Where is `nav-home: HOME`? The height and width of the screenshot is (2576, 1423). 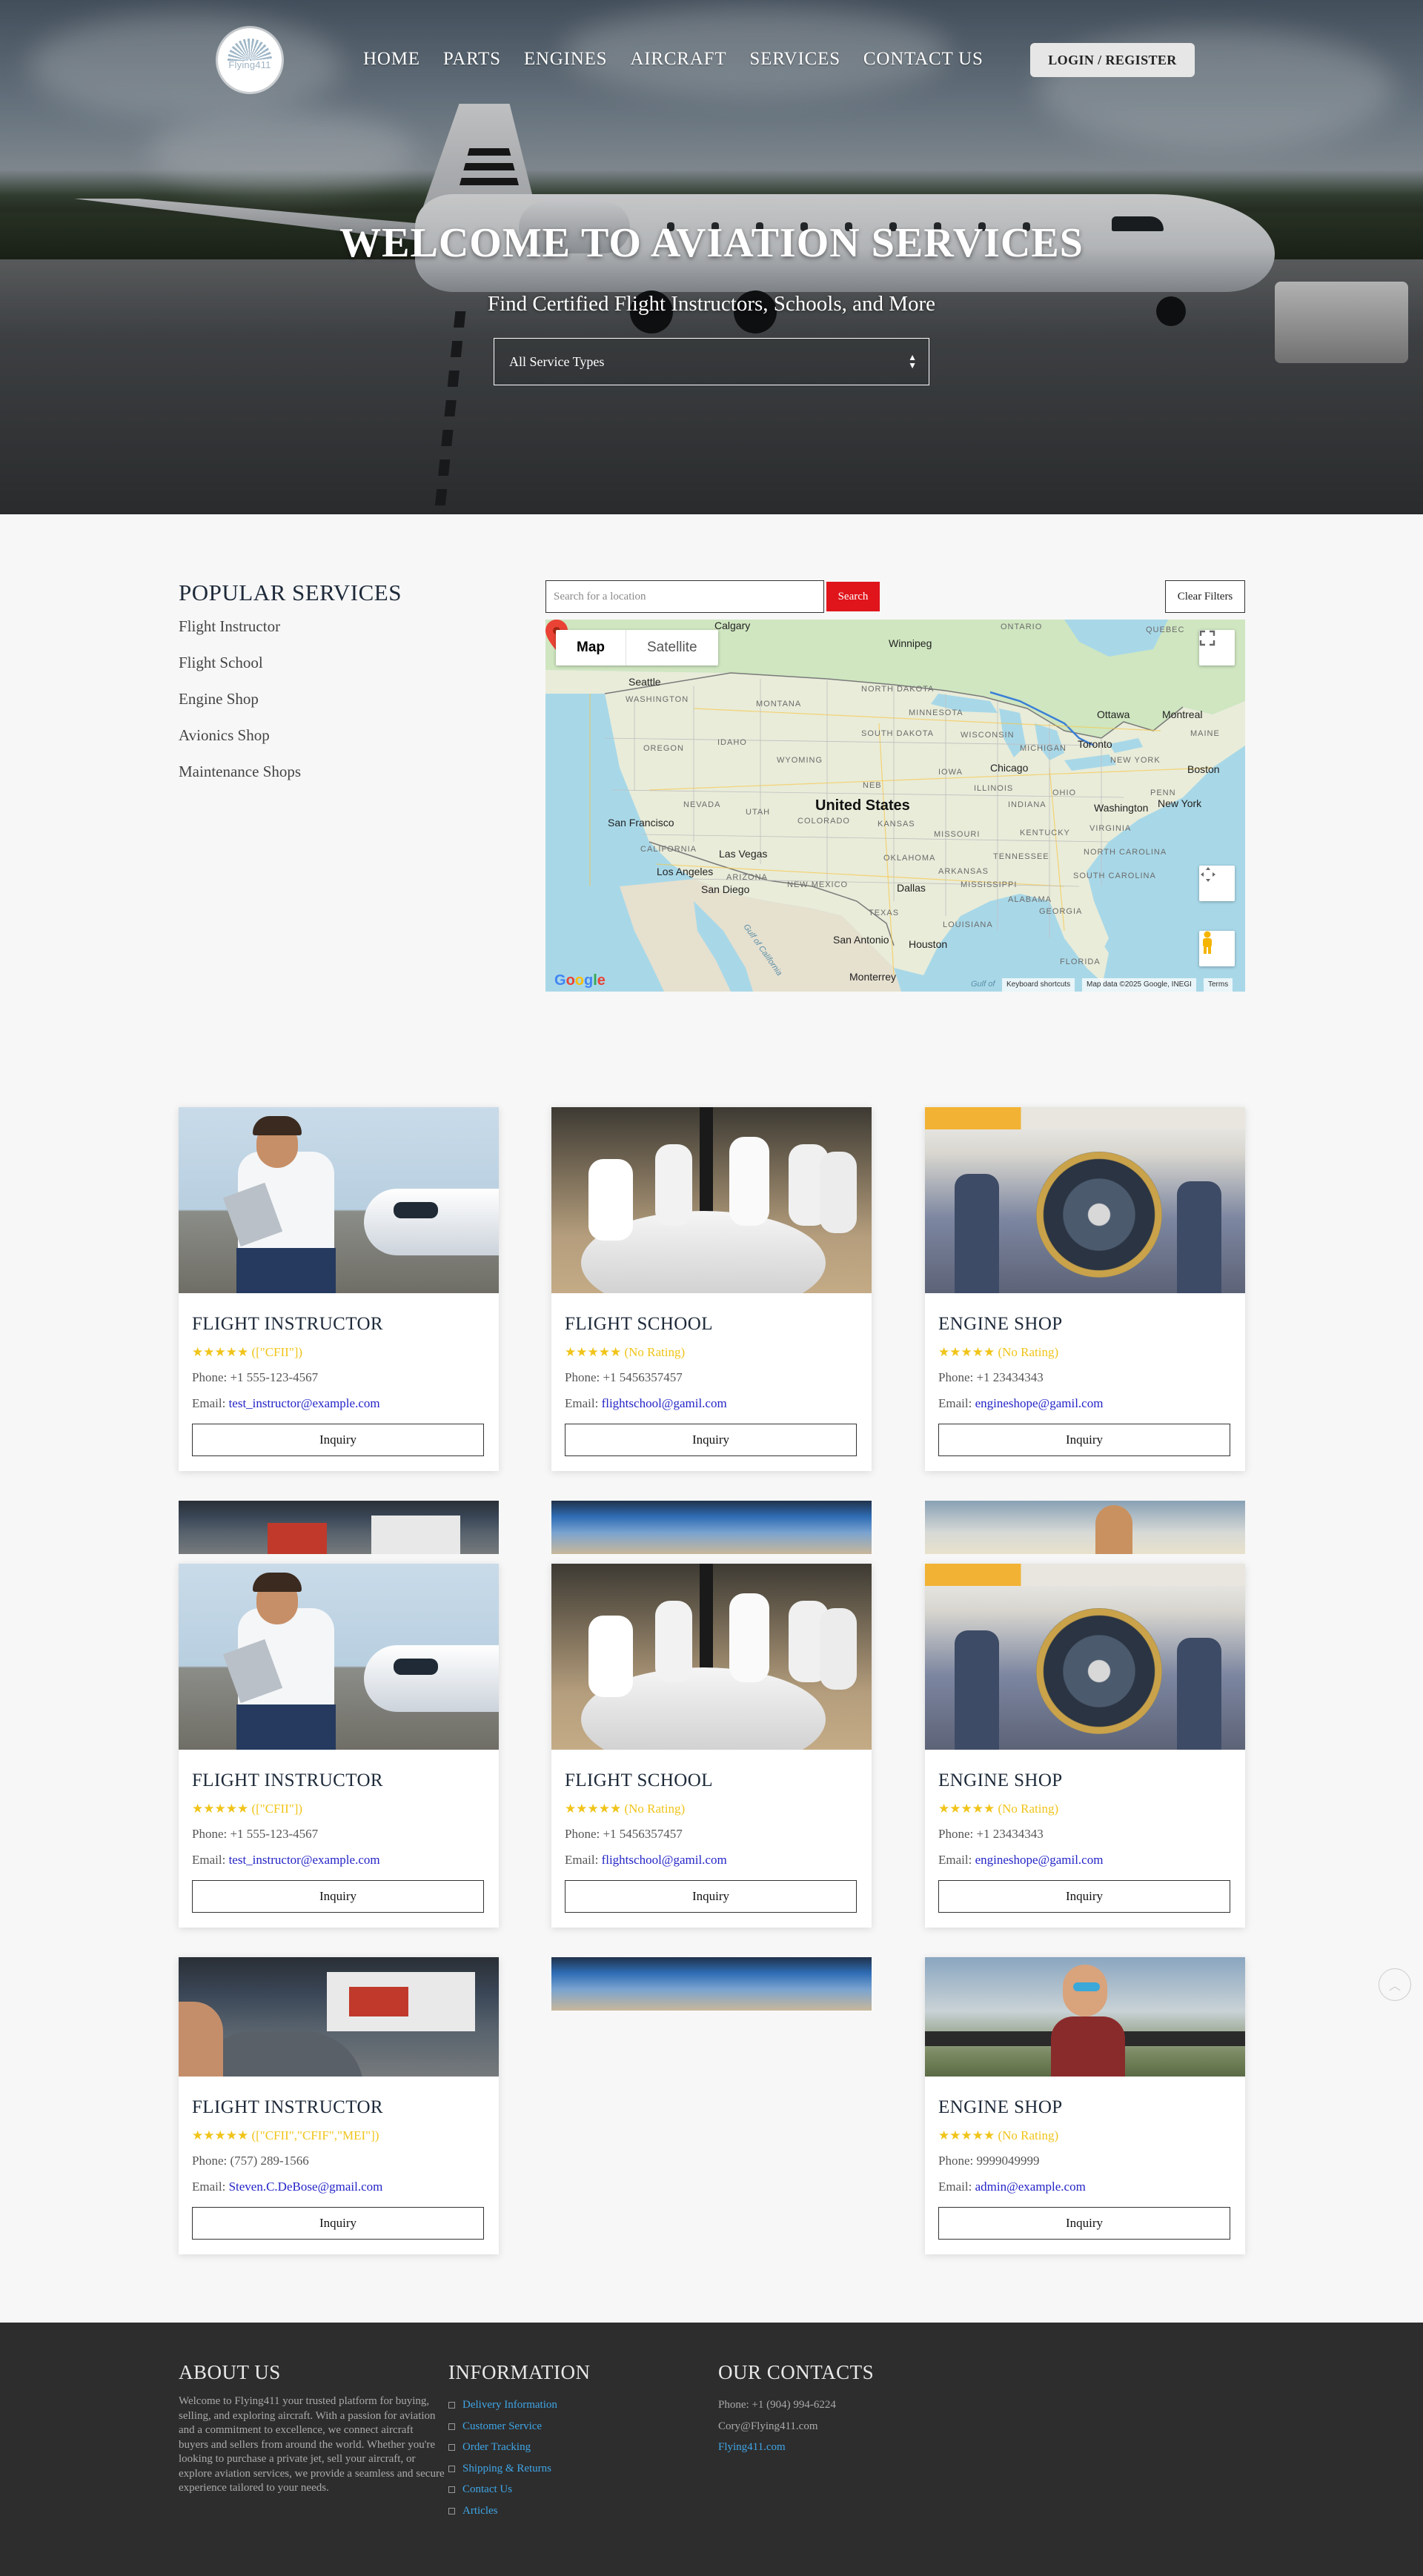 nav-home: HOME is located at coordinates (391, 60).